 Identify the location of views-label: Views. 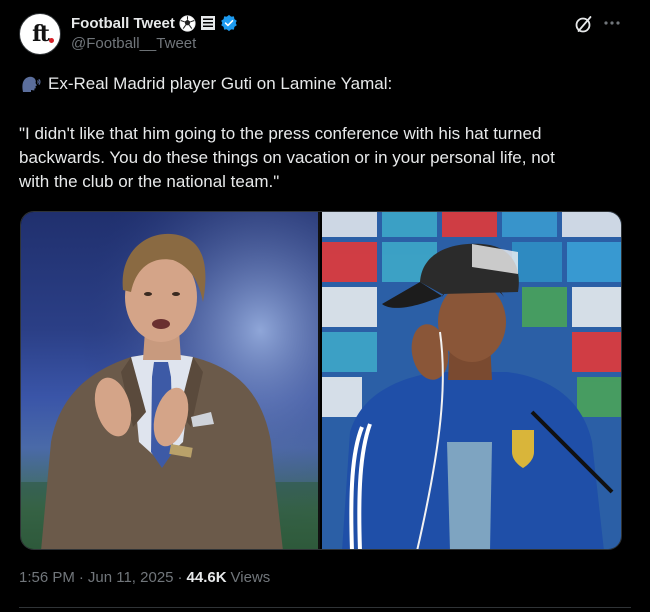
(250, 577).